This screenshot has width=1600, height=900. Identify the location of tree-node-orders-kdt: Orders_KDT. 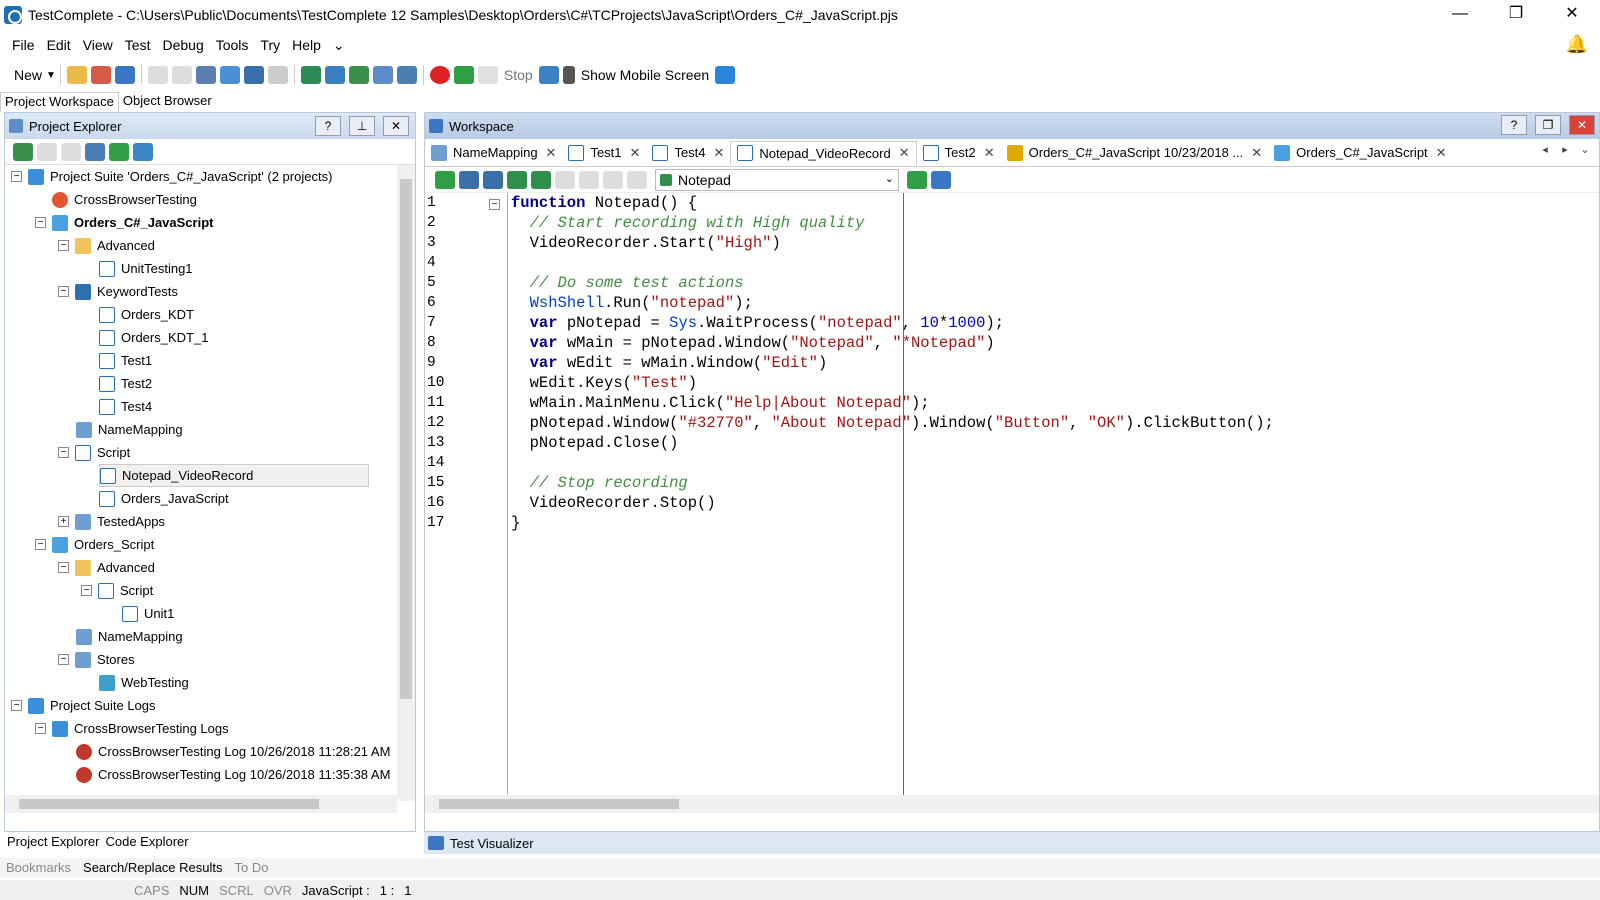
(146, 314).